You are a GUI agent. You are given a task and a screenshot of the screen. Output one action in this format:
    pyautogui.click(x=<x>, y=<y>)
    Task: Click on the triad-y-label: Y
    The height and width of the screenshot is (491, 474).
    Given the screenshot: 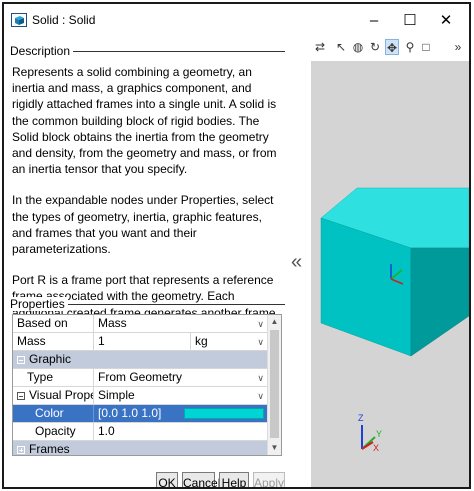 What is the action you would take?
    pyautogui.click(x=379, y=434)
    